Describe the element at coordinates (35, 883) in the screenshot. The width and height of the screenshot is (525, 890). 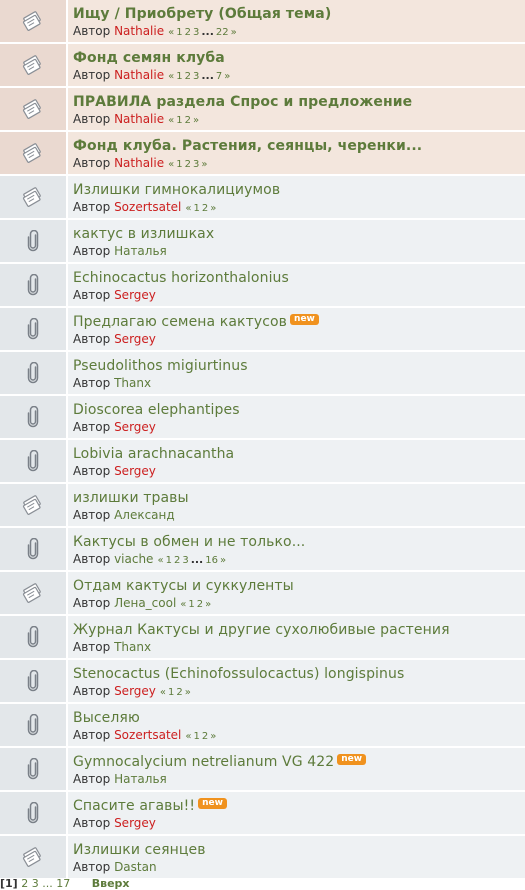
I see `pagination-page-3: 3` at that location.